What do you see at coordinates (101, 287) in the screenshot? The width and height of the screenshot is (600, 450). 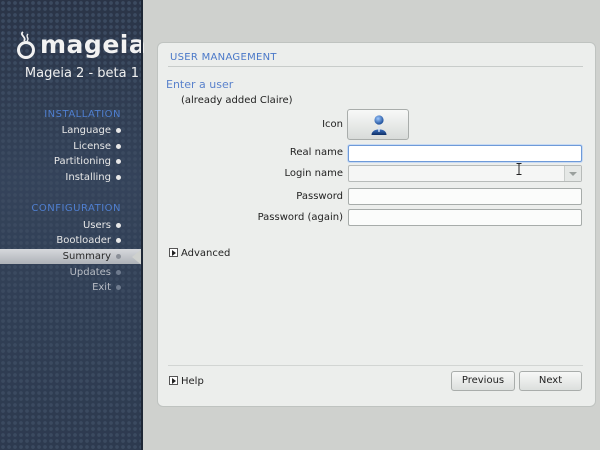 I see `nav-item-label: Exit` at bounding box center [101, 287].